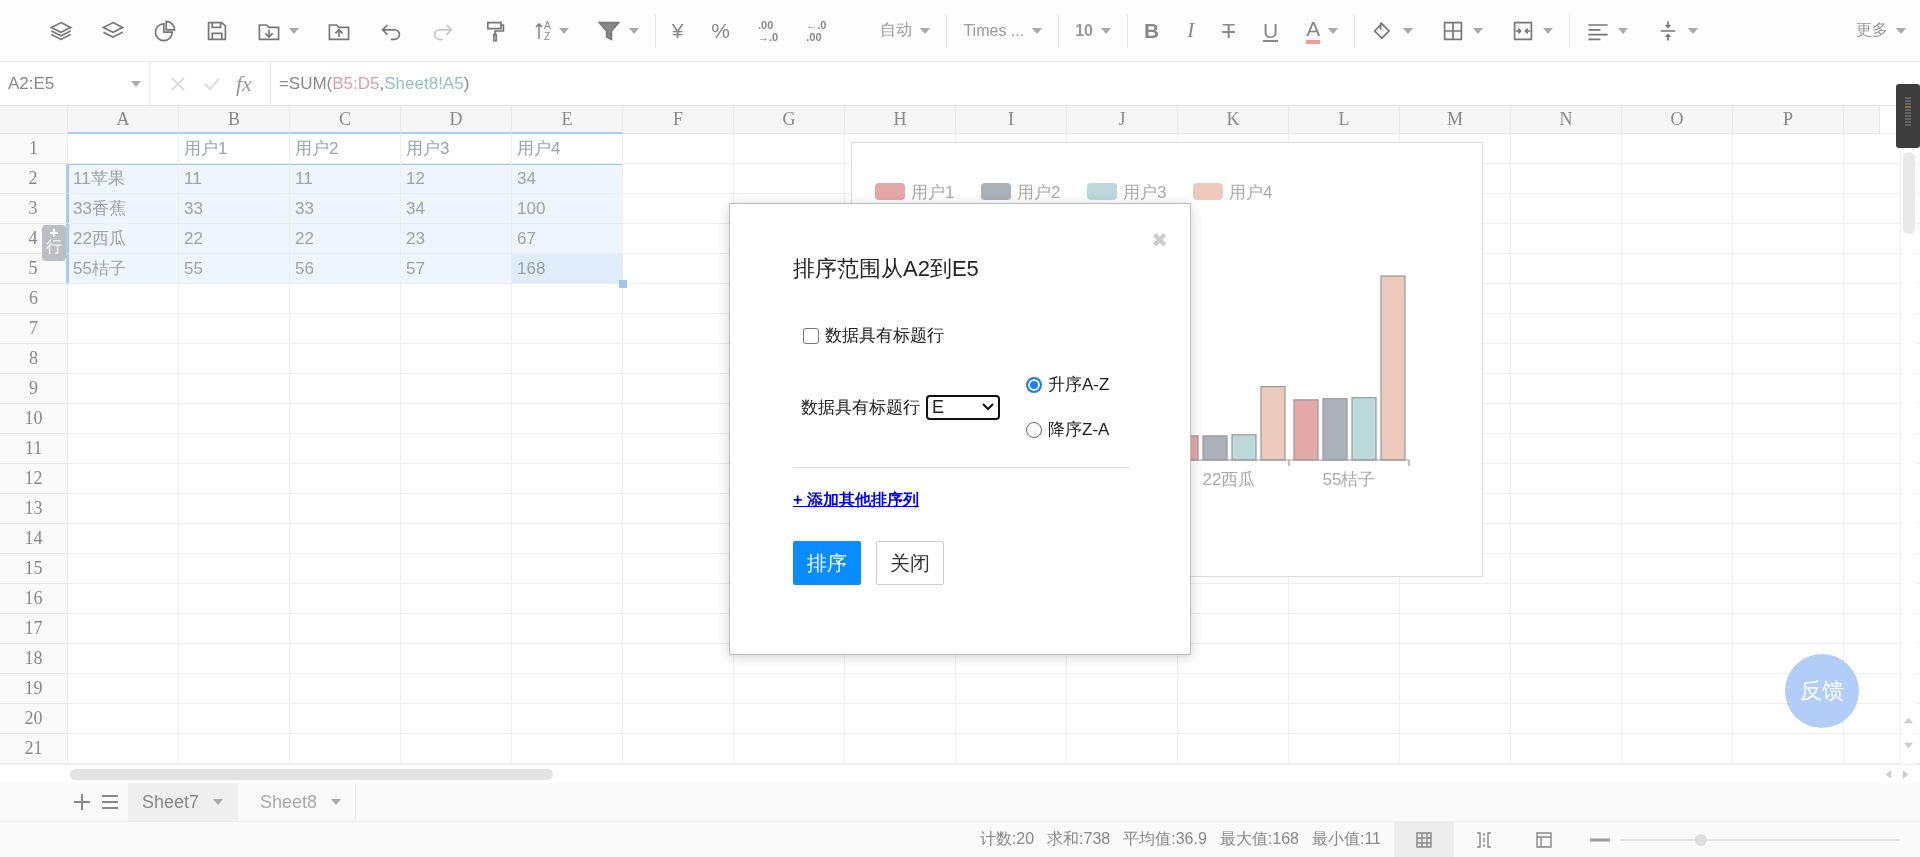 This screenshot has width=1920, height=857. I want to click on currency-button: ¥, so click(677, 30).